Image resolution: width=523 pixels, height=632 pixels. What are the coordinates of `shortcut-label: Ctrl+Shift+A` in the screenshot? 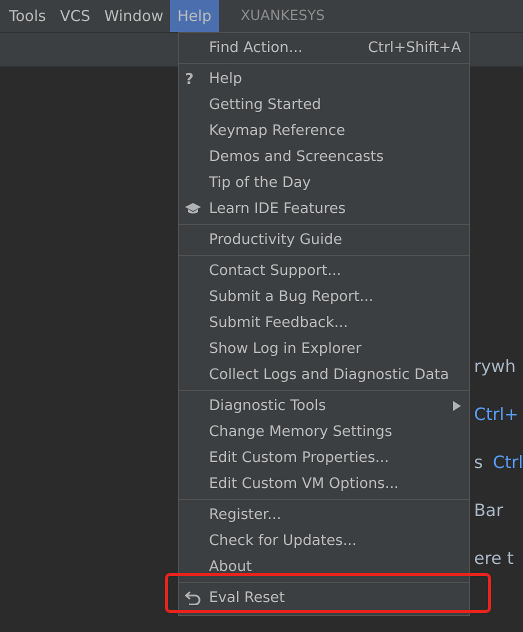 It's located at (414, 48).